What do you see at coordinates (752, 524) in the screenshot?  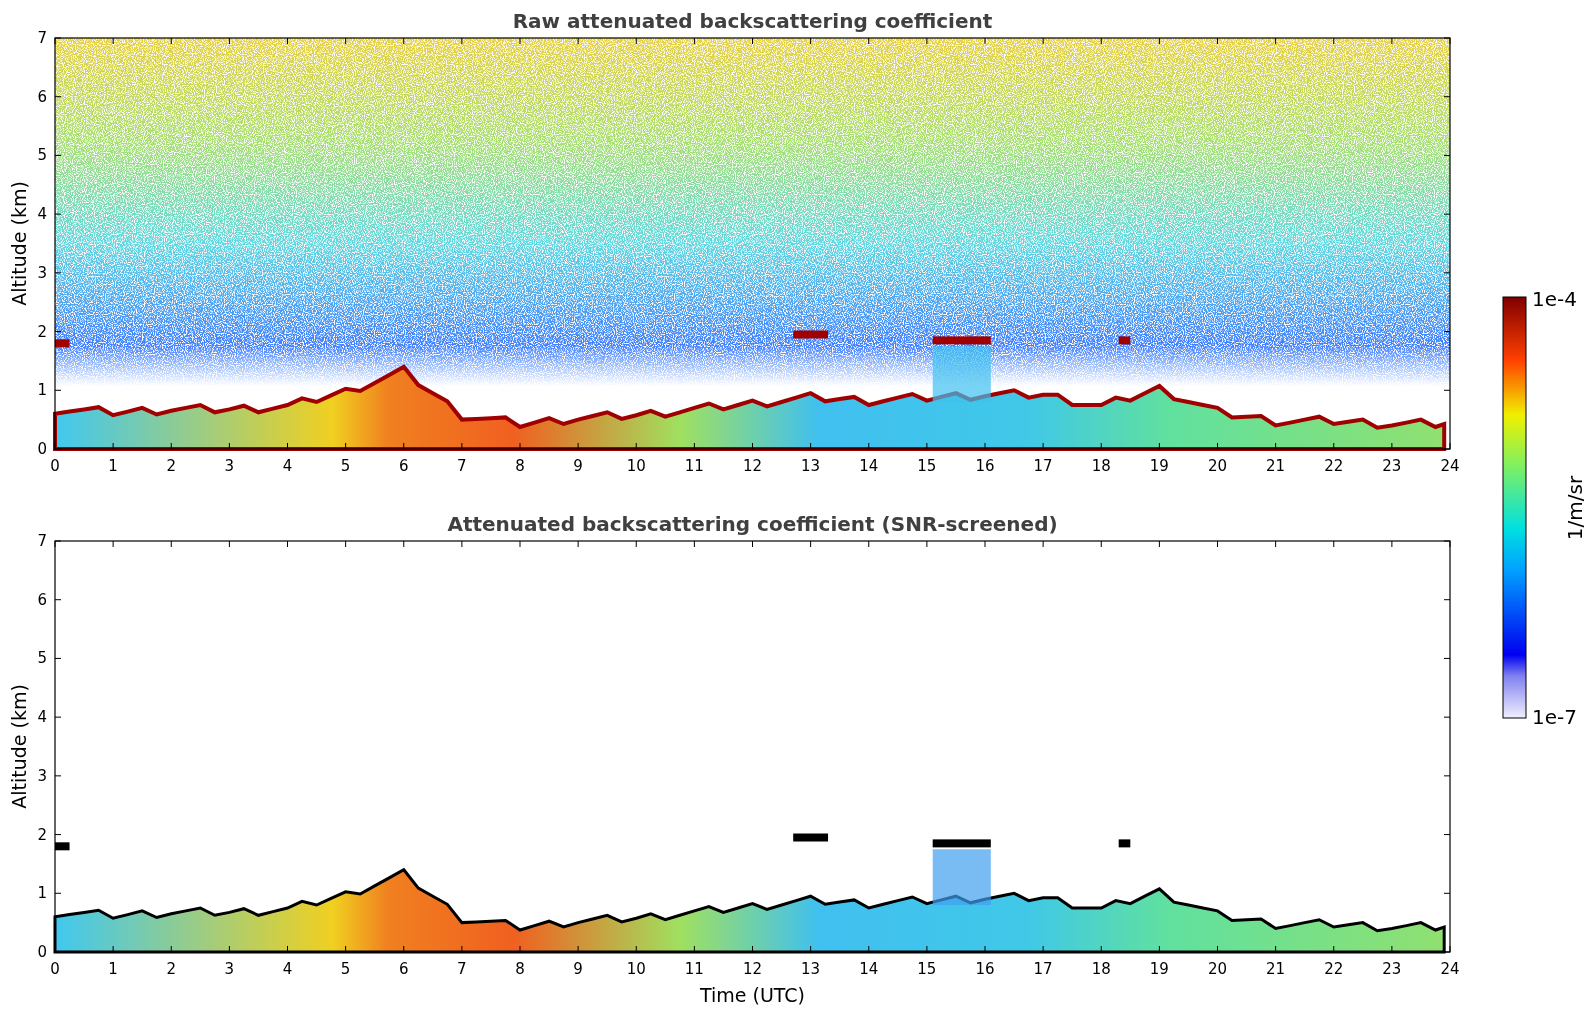 I see `plot-title: Attenuated backscattering coefficient (SNR-screened)` at bounding box center [752, 524].